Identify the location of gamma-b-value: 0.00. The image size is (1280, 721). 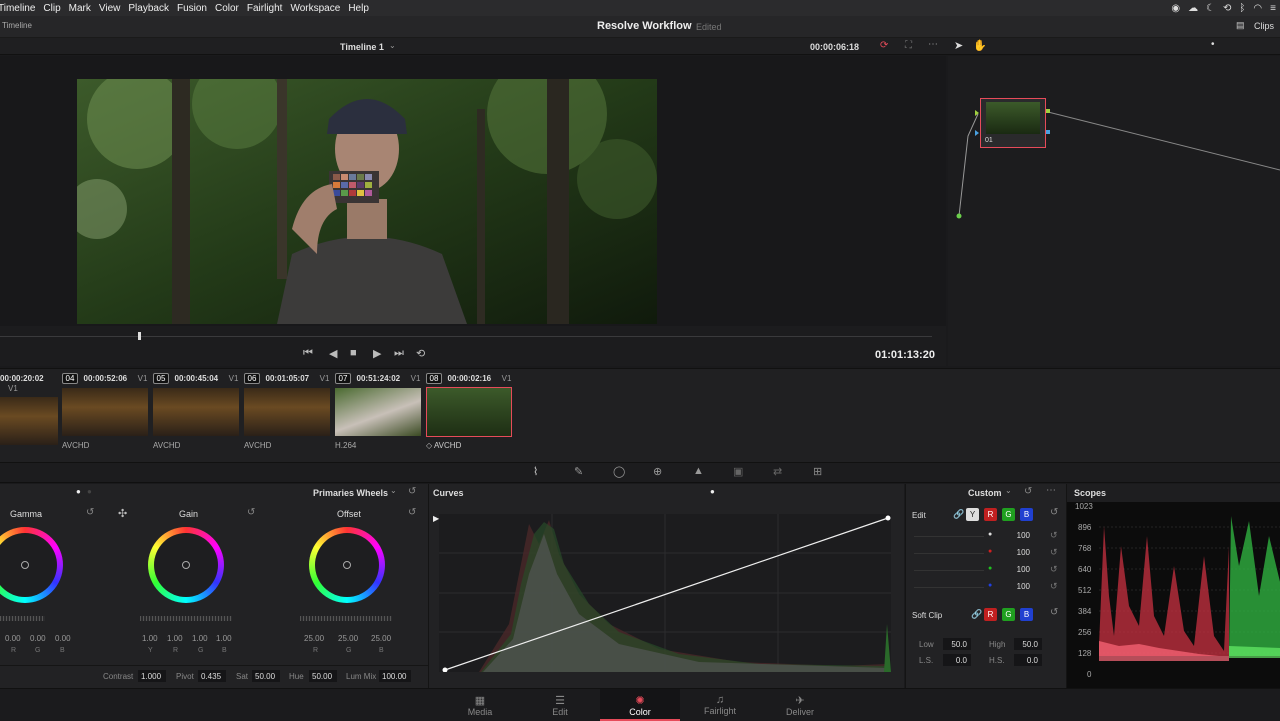
(63, 638).